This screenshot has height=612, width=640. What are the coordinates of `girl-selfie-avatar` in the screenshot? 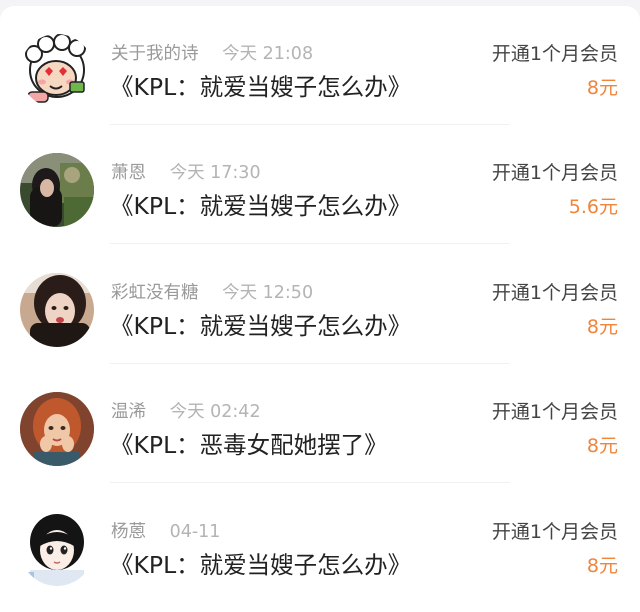 It's located at (57, 310).